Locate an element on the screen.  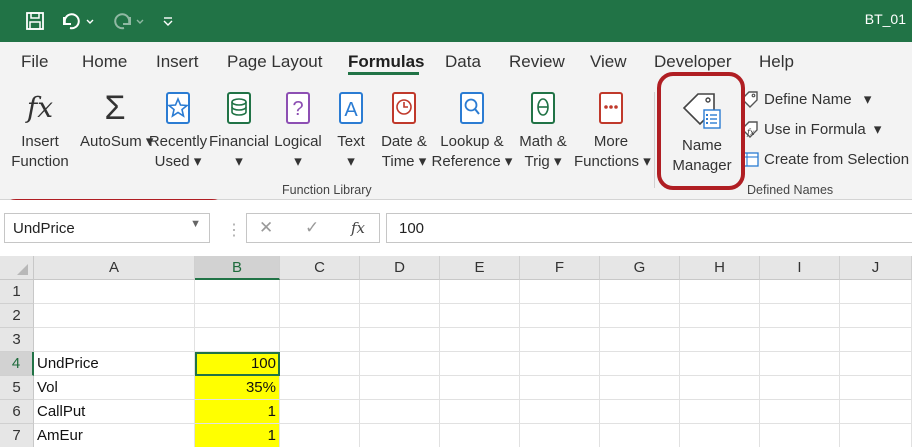
cell-h6 is located at coordinates (720, 412).